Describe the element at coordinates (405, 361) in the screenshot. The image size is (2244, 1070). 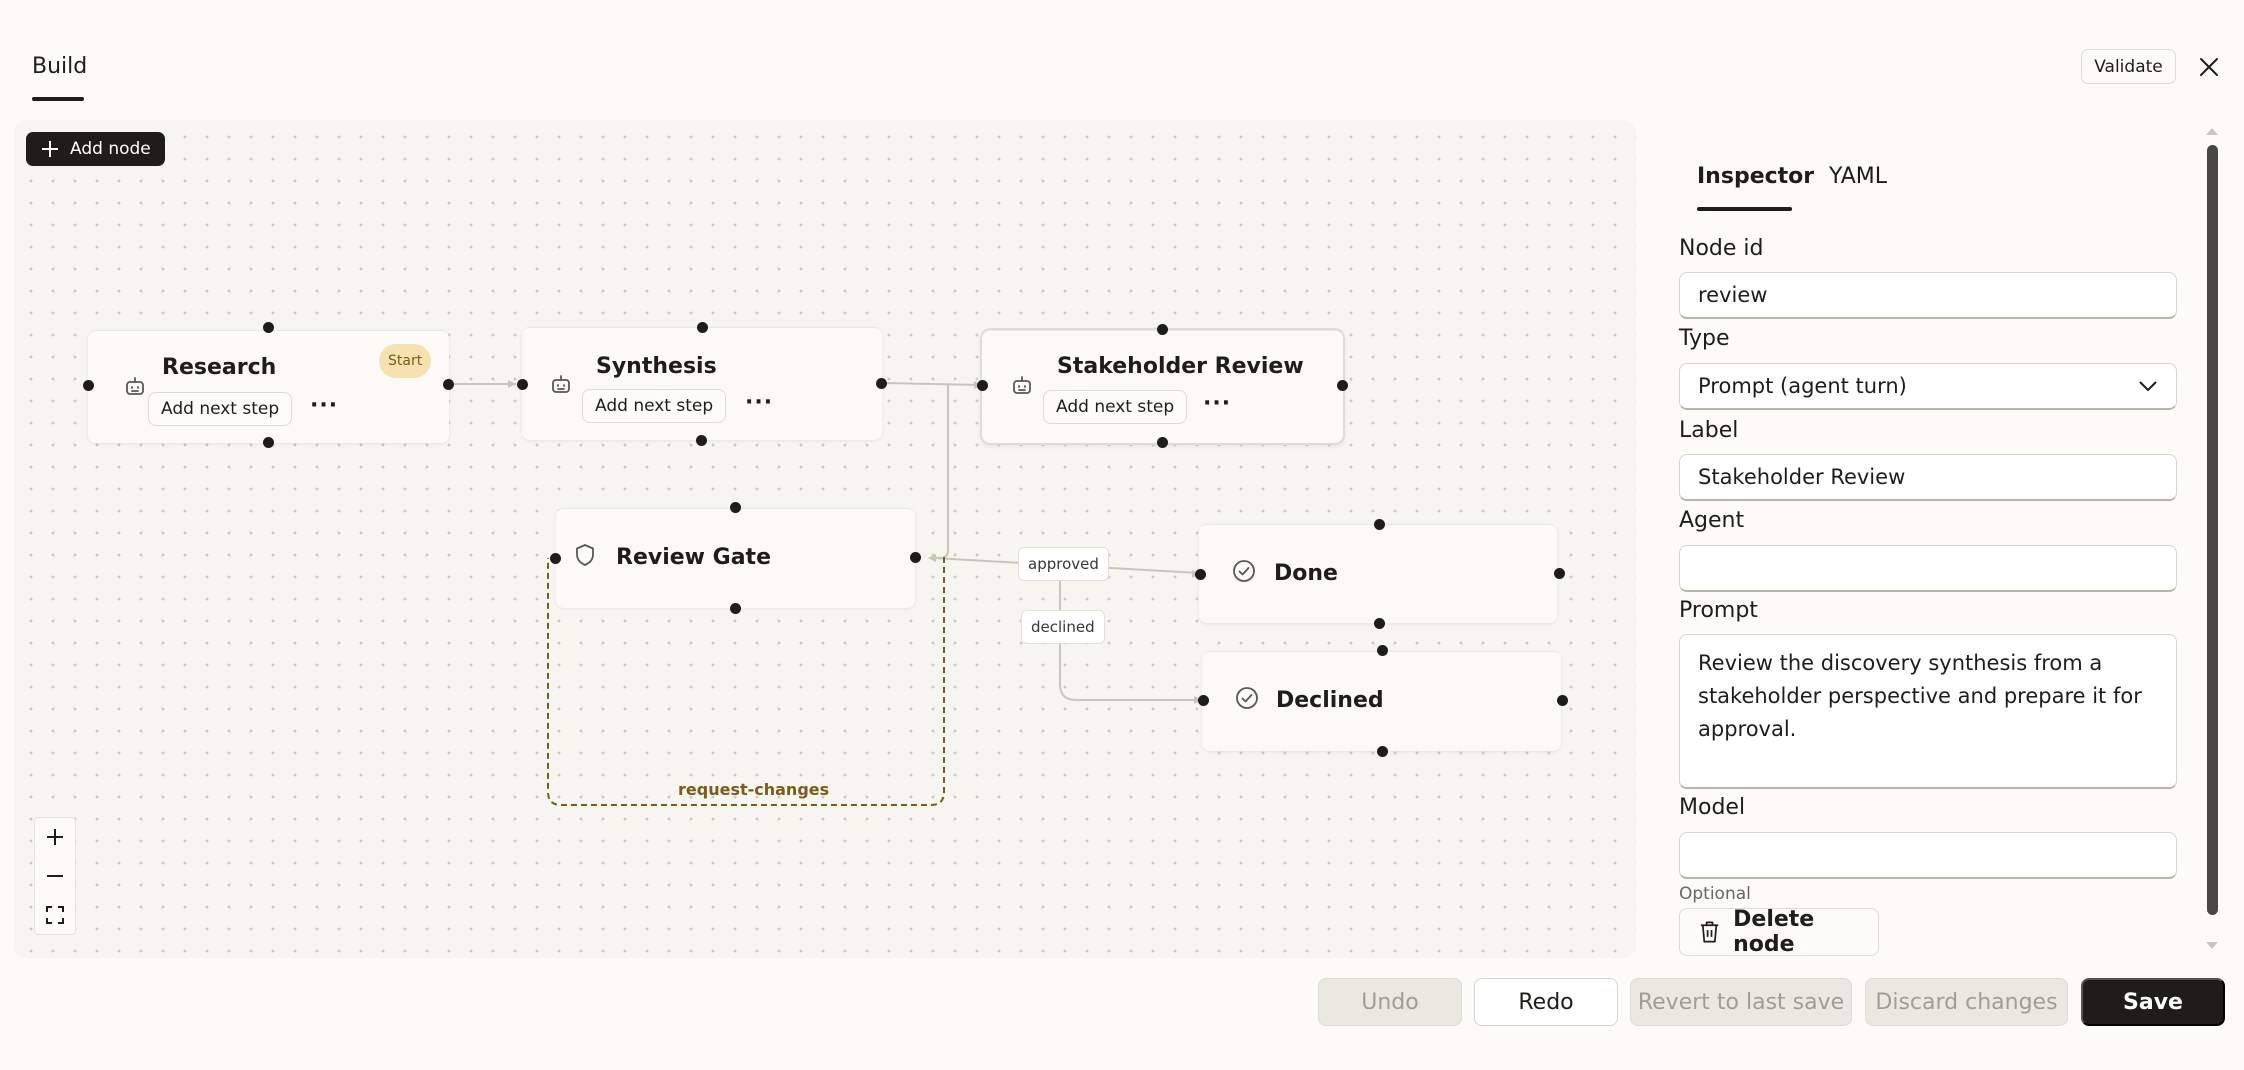
I see `start-badge: Start` at that location.